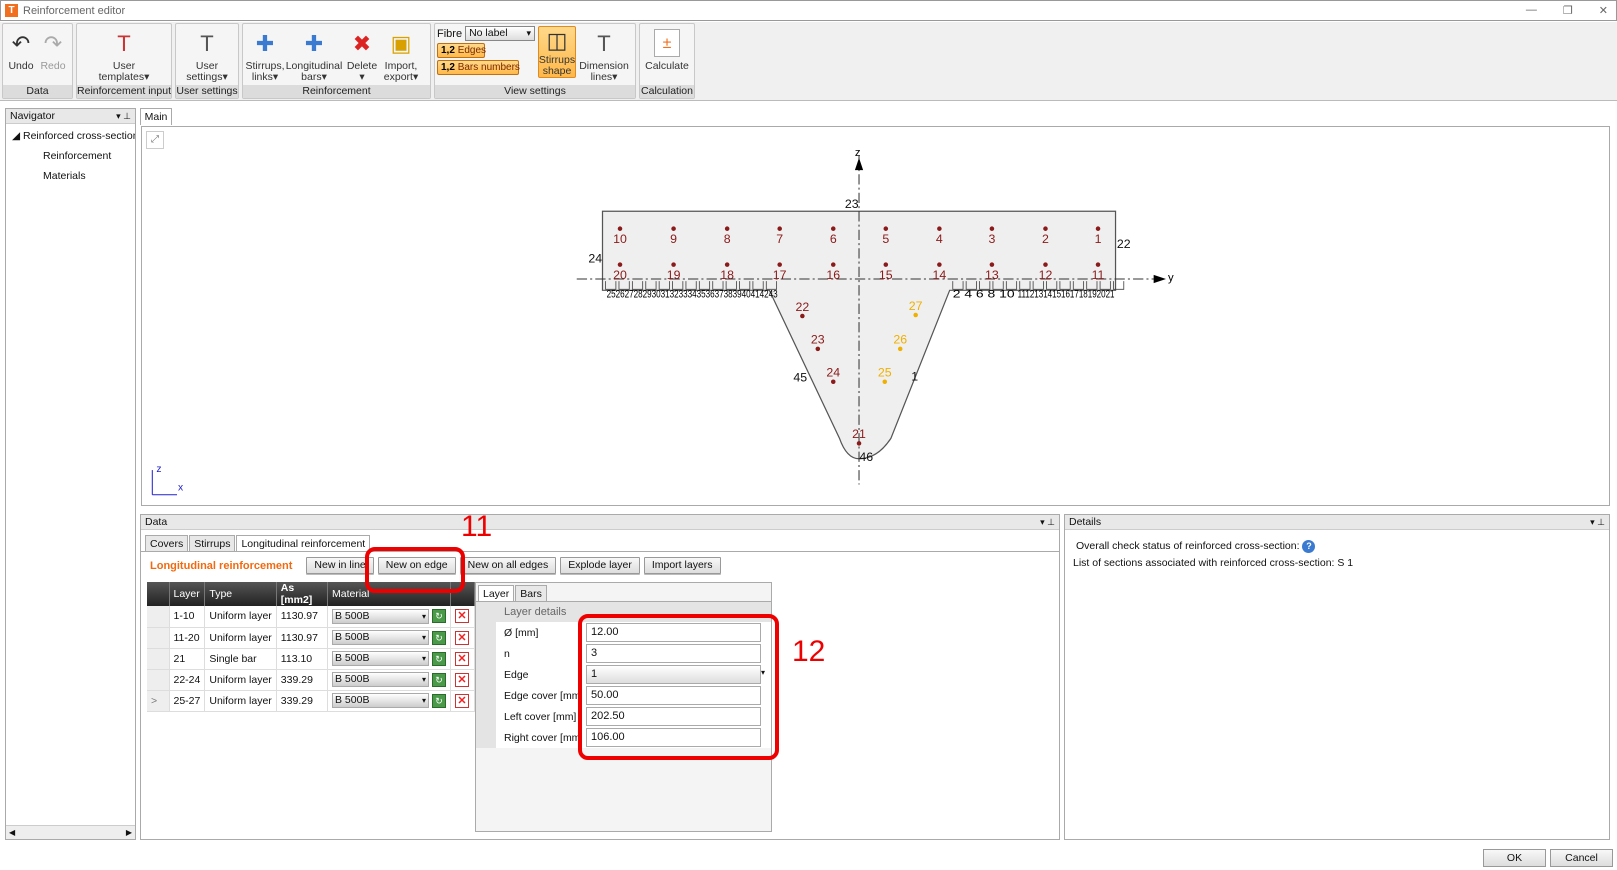 The width and height of the screenshot is (1617, 870). What do you see at coordinates (1098, 239) in the screenshot?
I see `rebar-label: 1` at bounding box center [1098, 239].